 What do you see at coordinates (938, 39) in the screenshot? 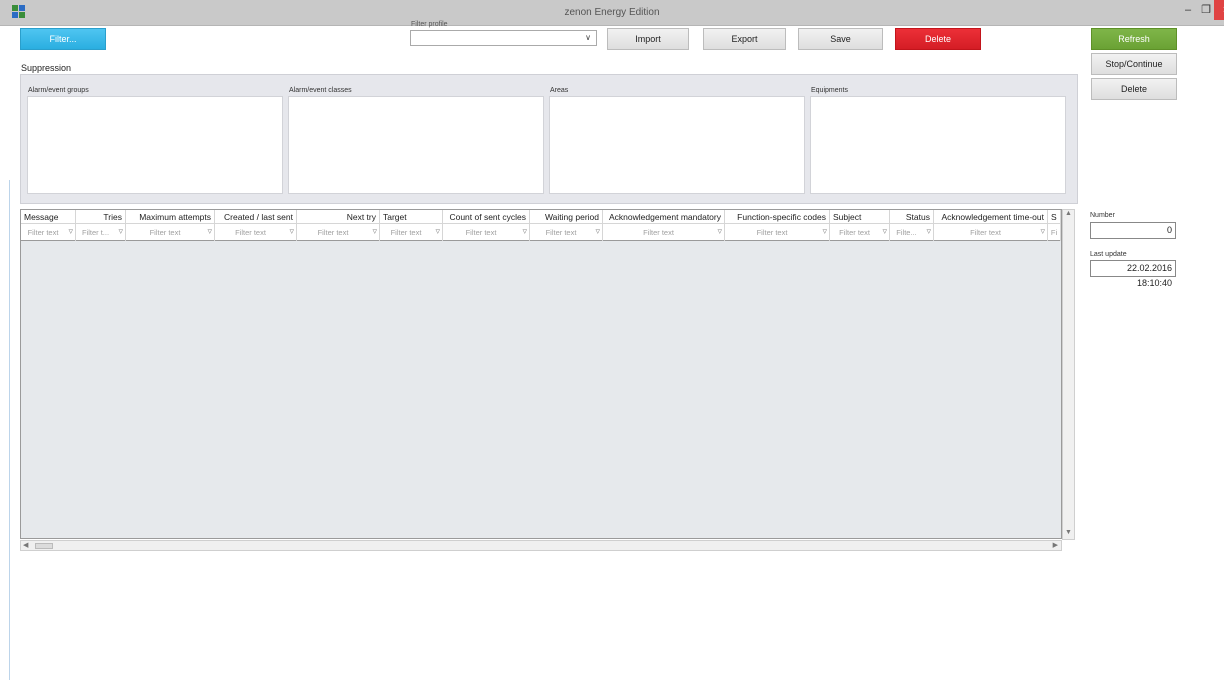
I see `delete-button: Delete` at bounding box center [938, 39].